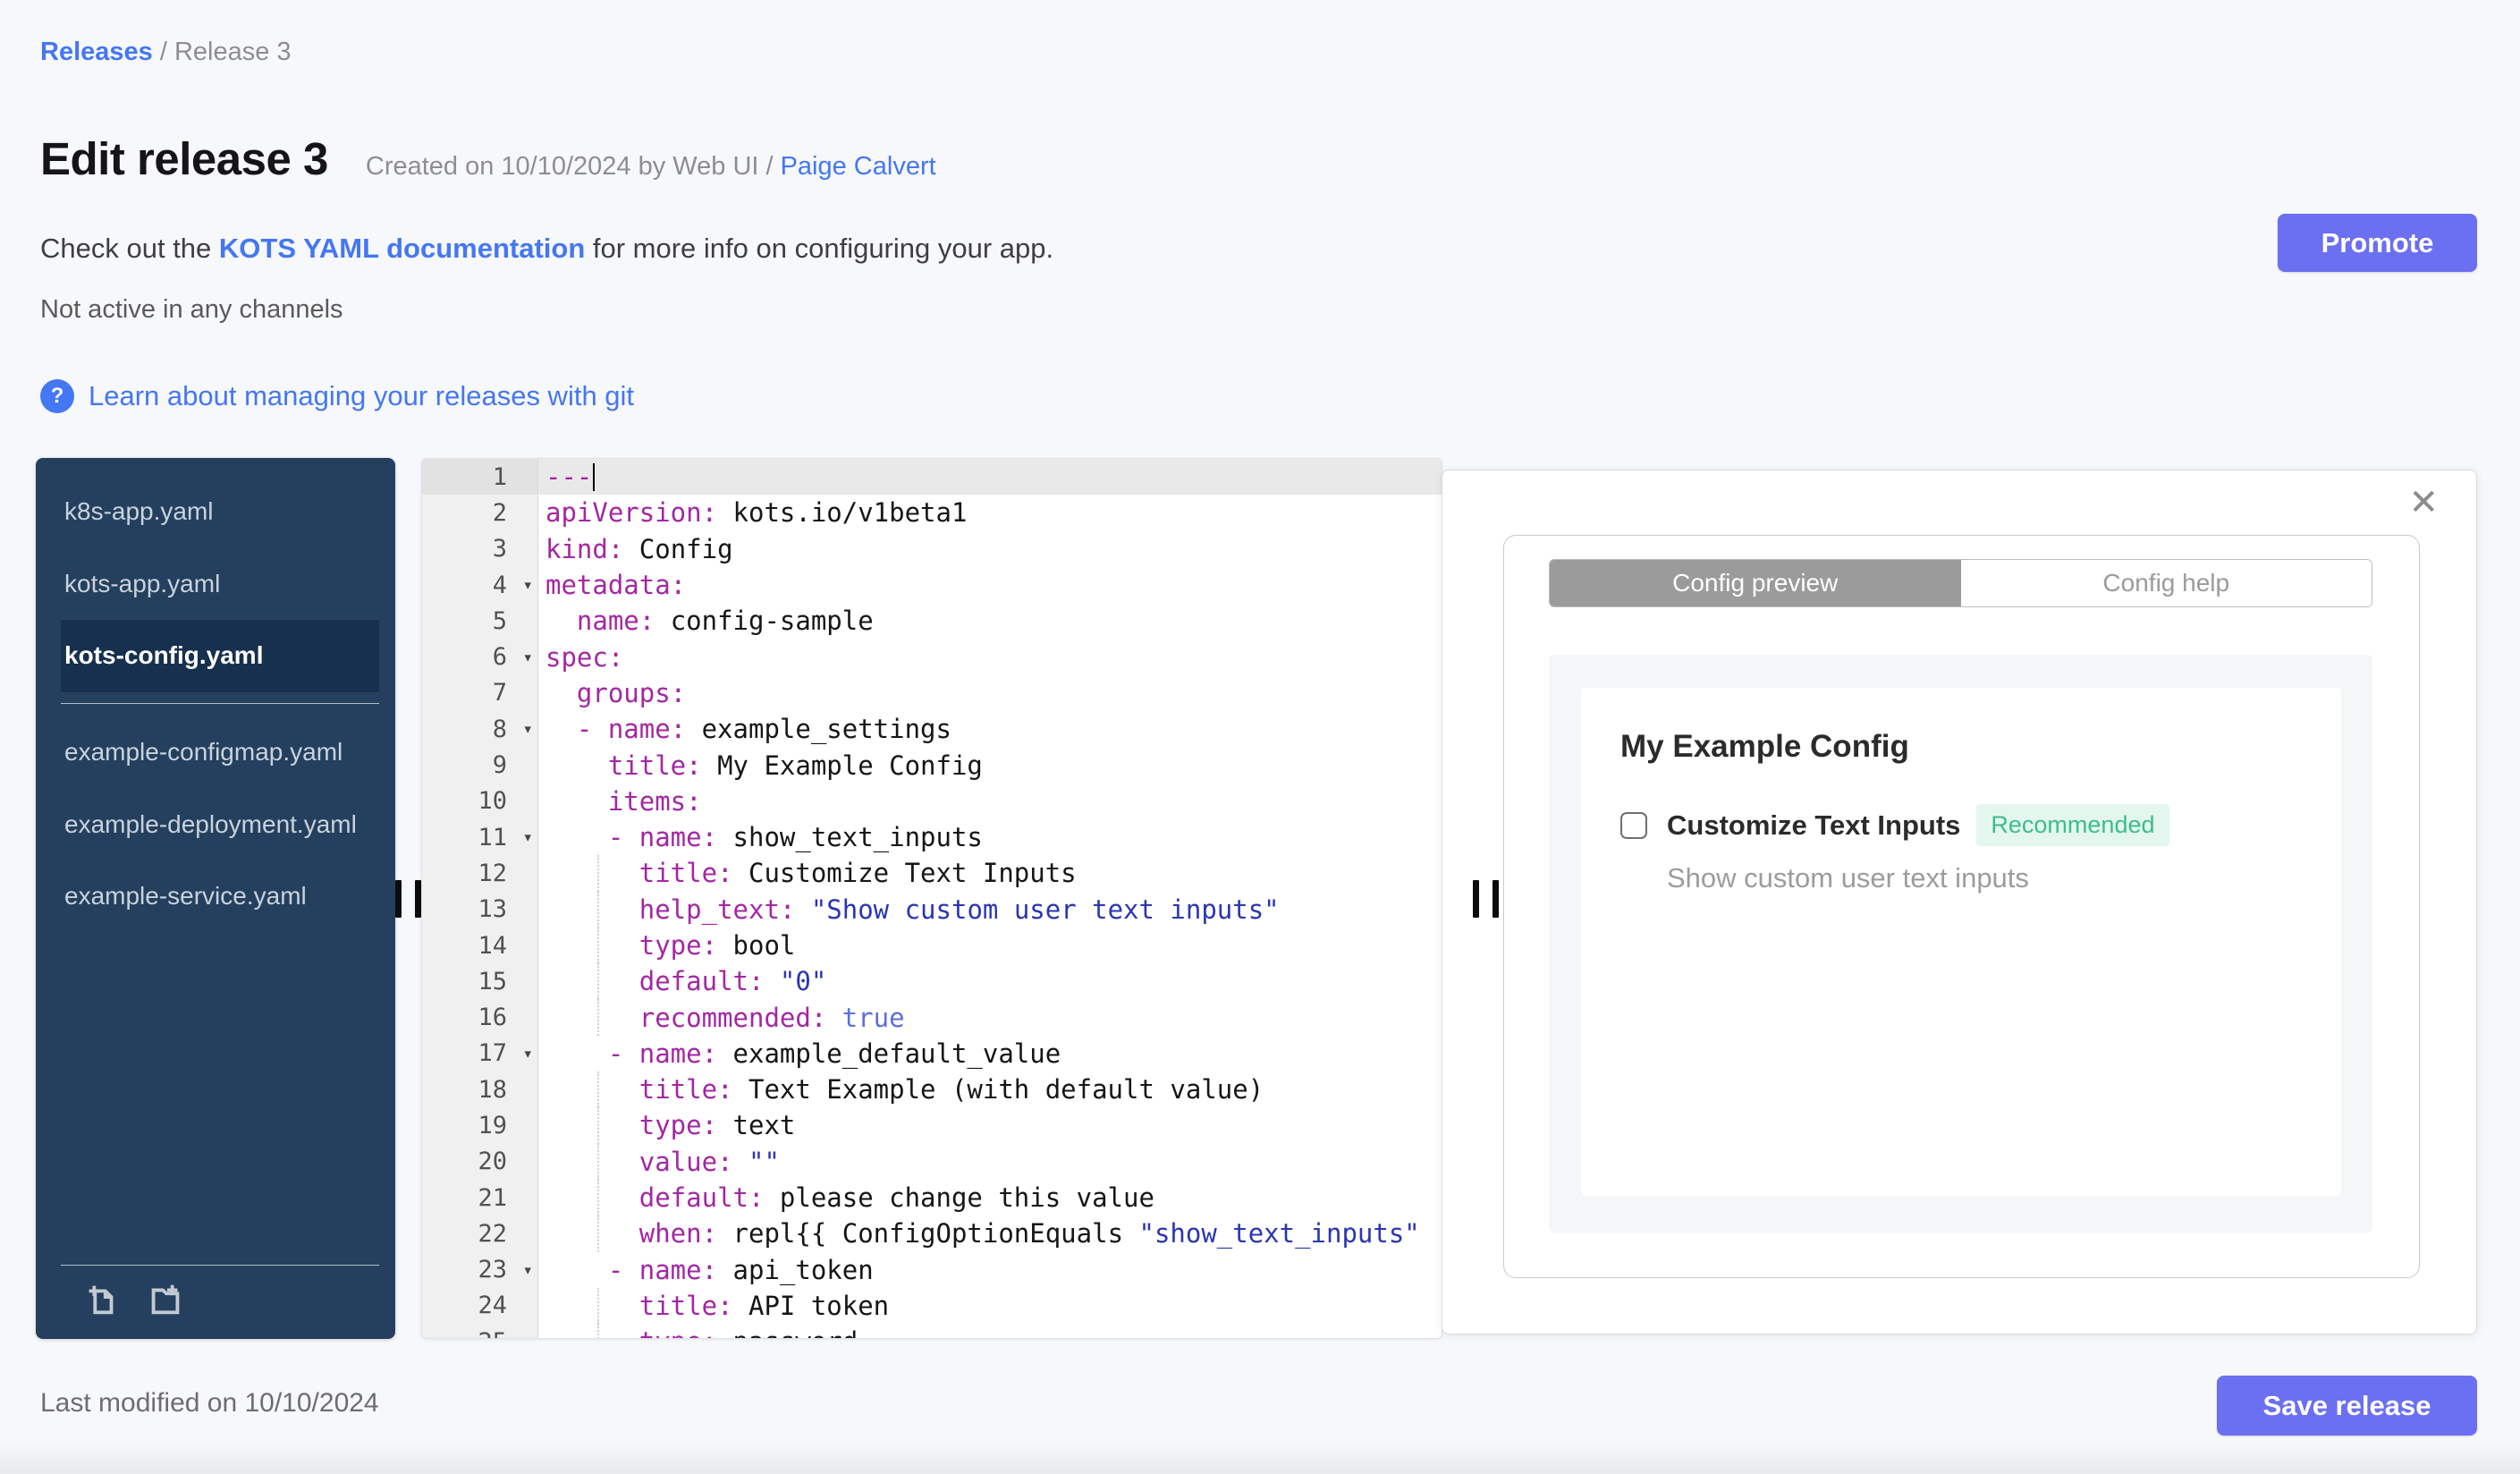 Image resolution: width=2520 pixels, height=1474 pixels. I want to click on add-folder-icon, so click(166, 1298).